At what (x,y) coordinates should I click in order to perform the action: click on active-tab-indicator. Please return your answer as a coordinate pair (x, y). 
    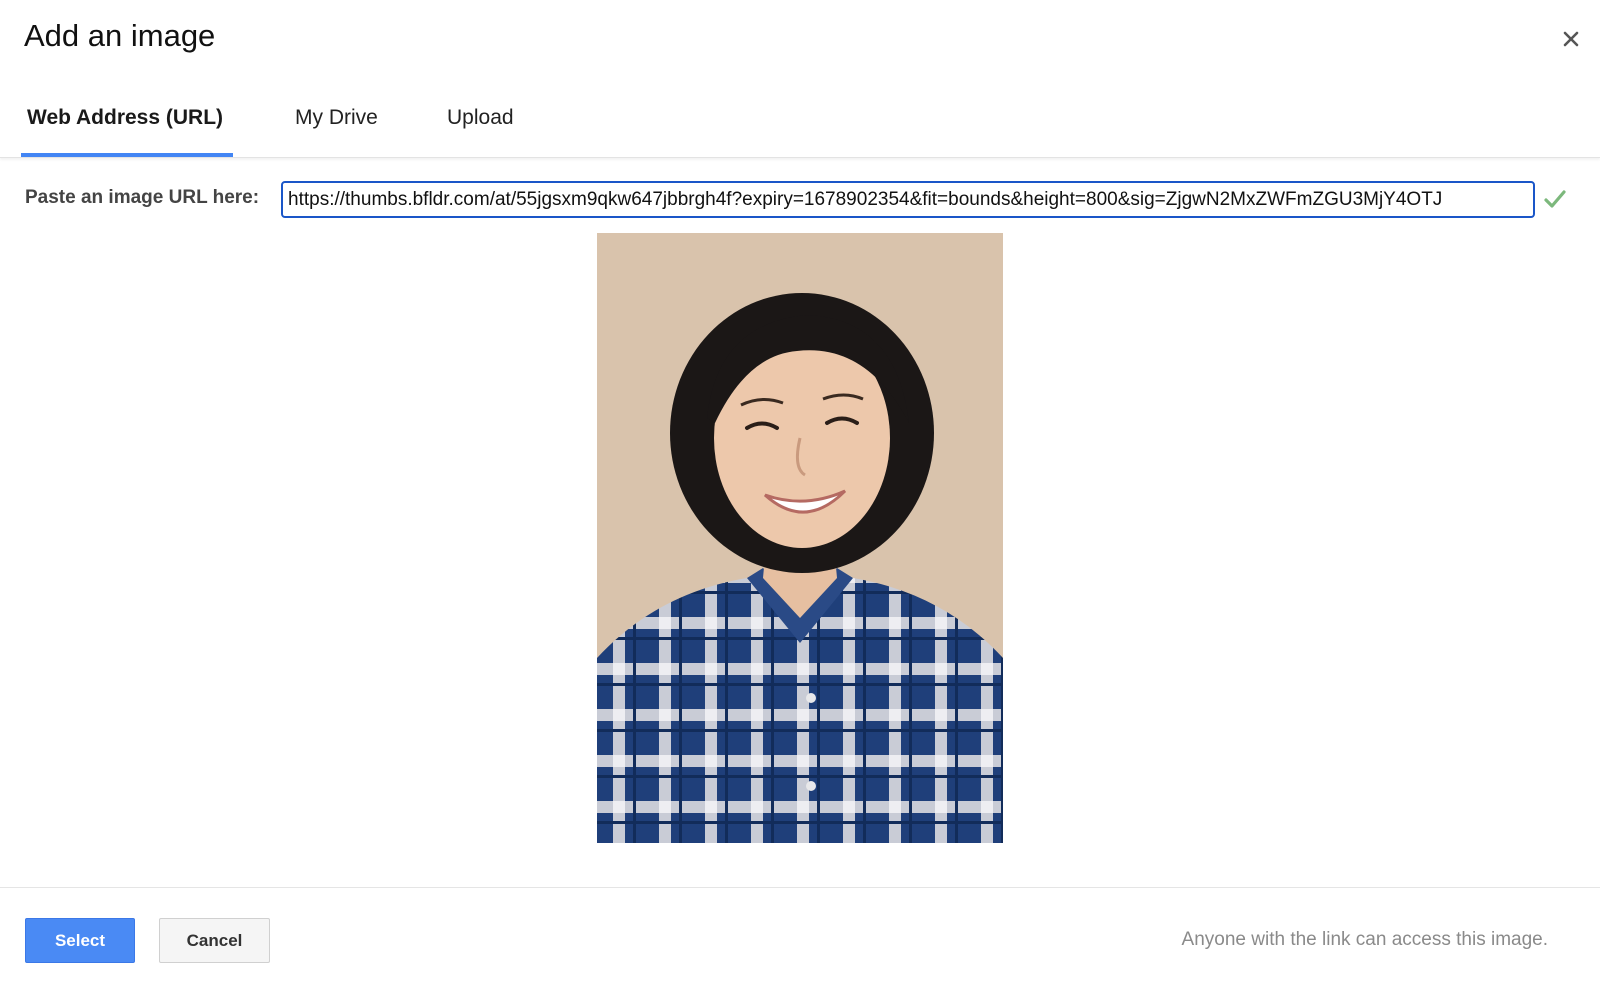
    Looking at the image, I should click on (127, 155).